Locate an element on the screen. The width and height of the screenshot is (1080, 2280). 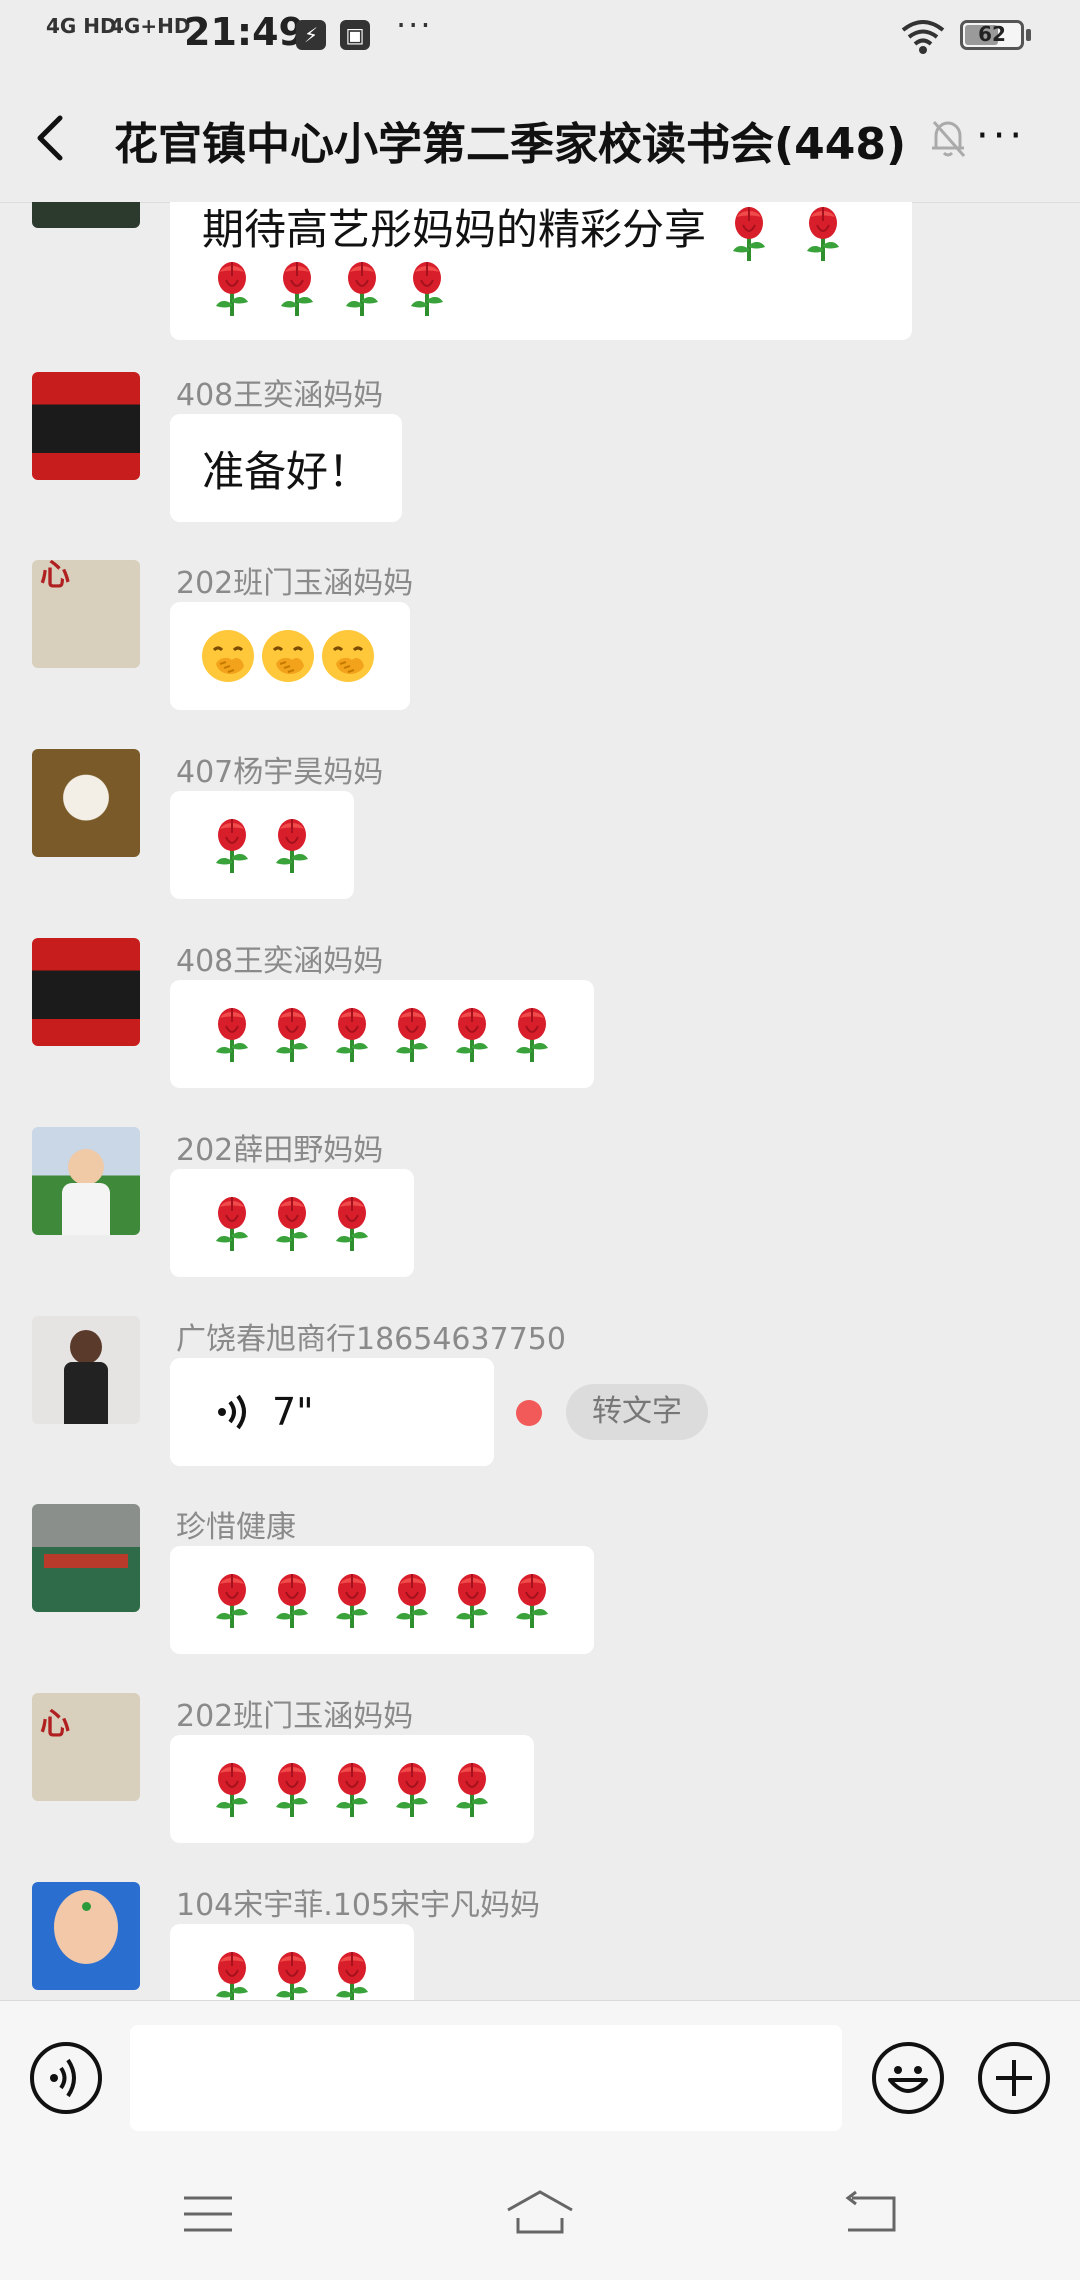
sender-name: 407杨宇昊妈妈 is located at coordinates (280, 772).